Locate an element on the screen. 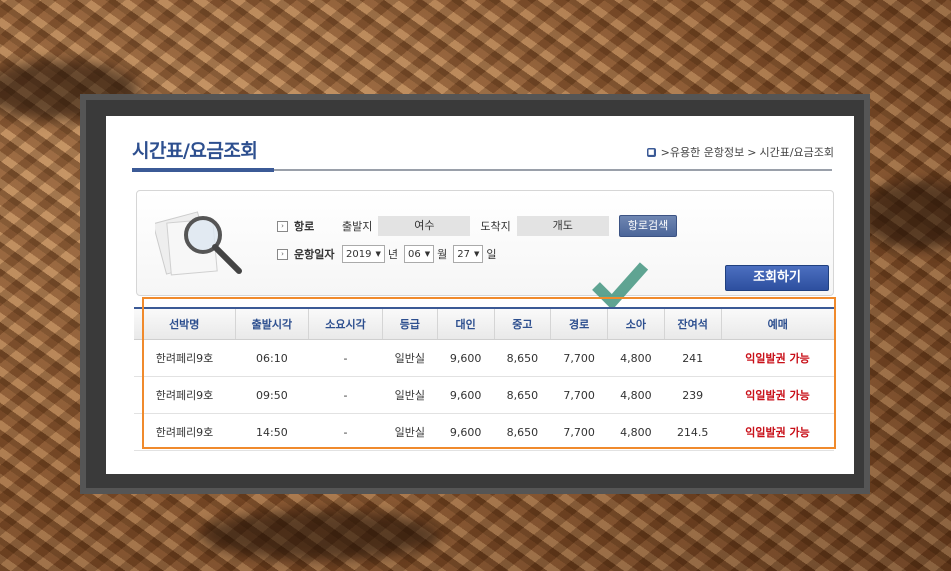 Image resolution: width=951 pixels, height=571 pixels. date-label: 운항일자 is located at coordinates (314, 254).